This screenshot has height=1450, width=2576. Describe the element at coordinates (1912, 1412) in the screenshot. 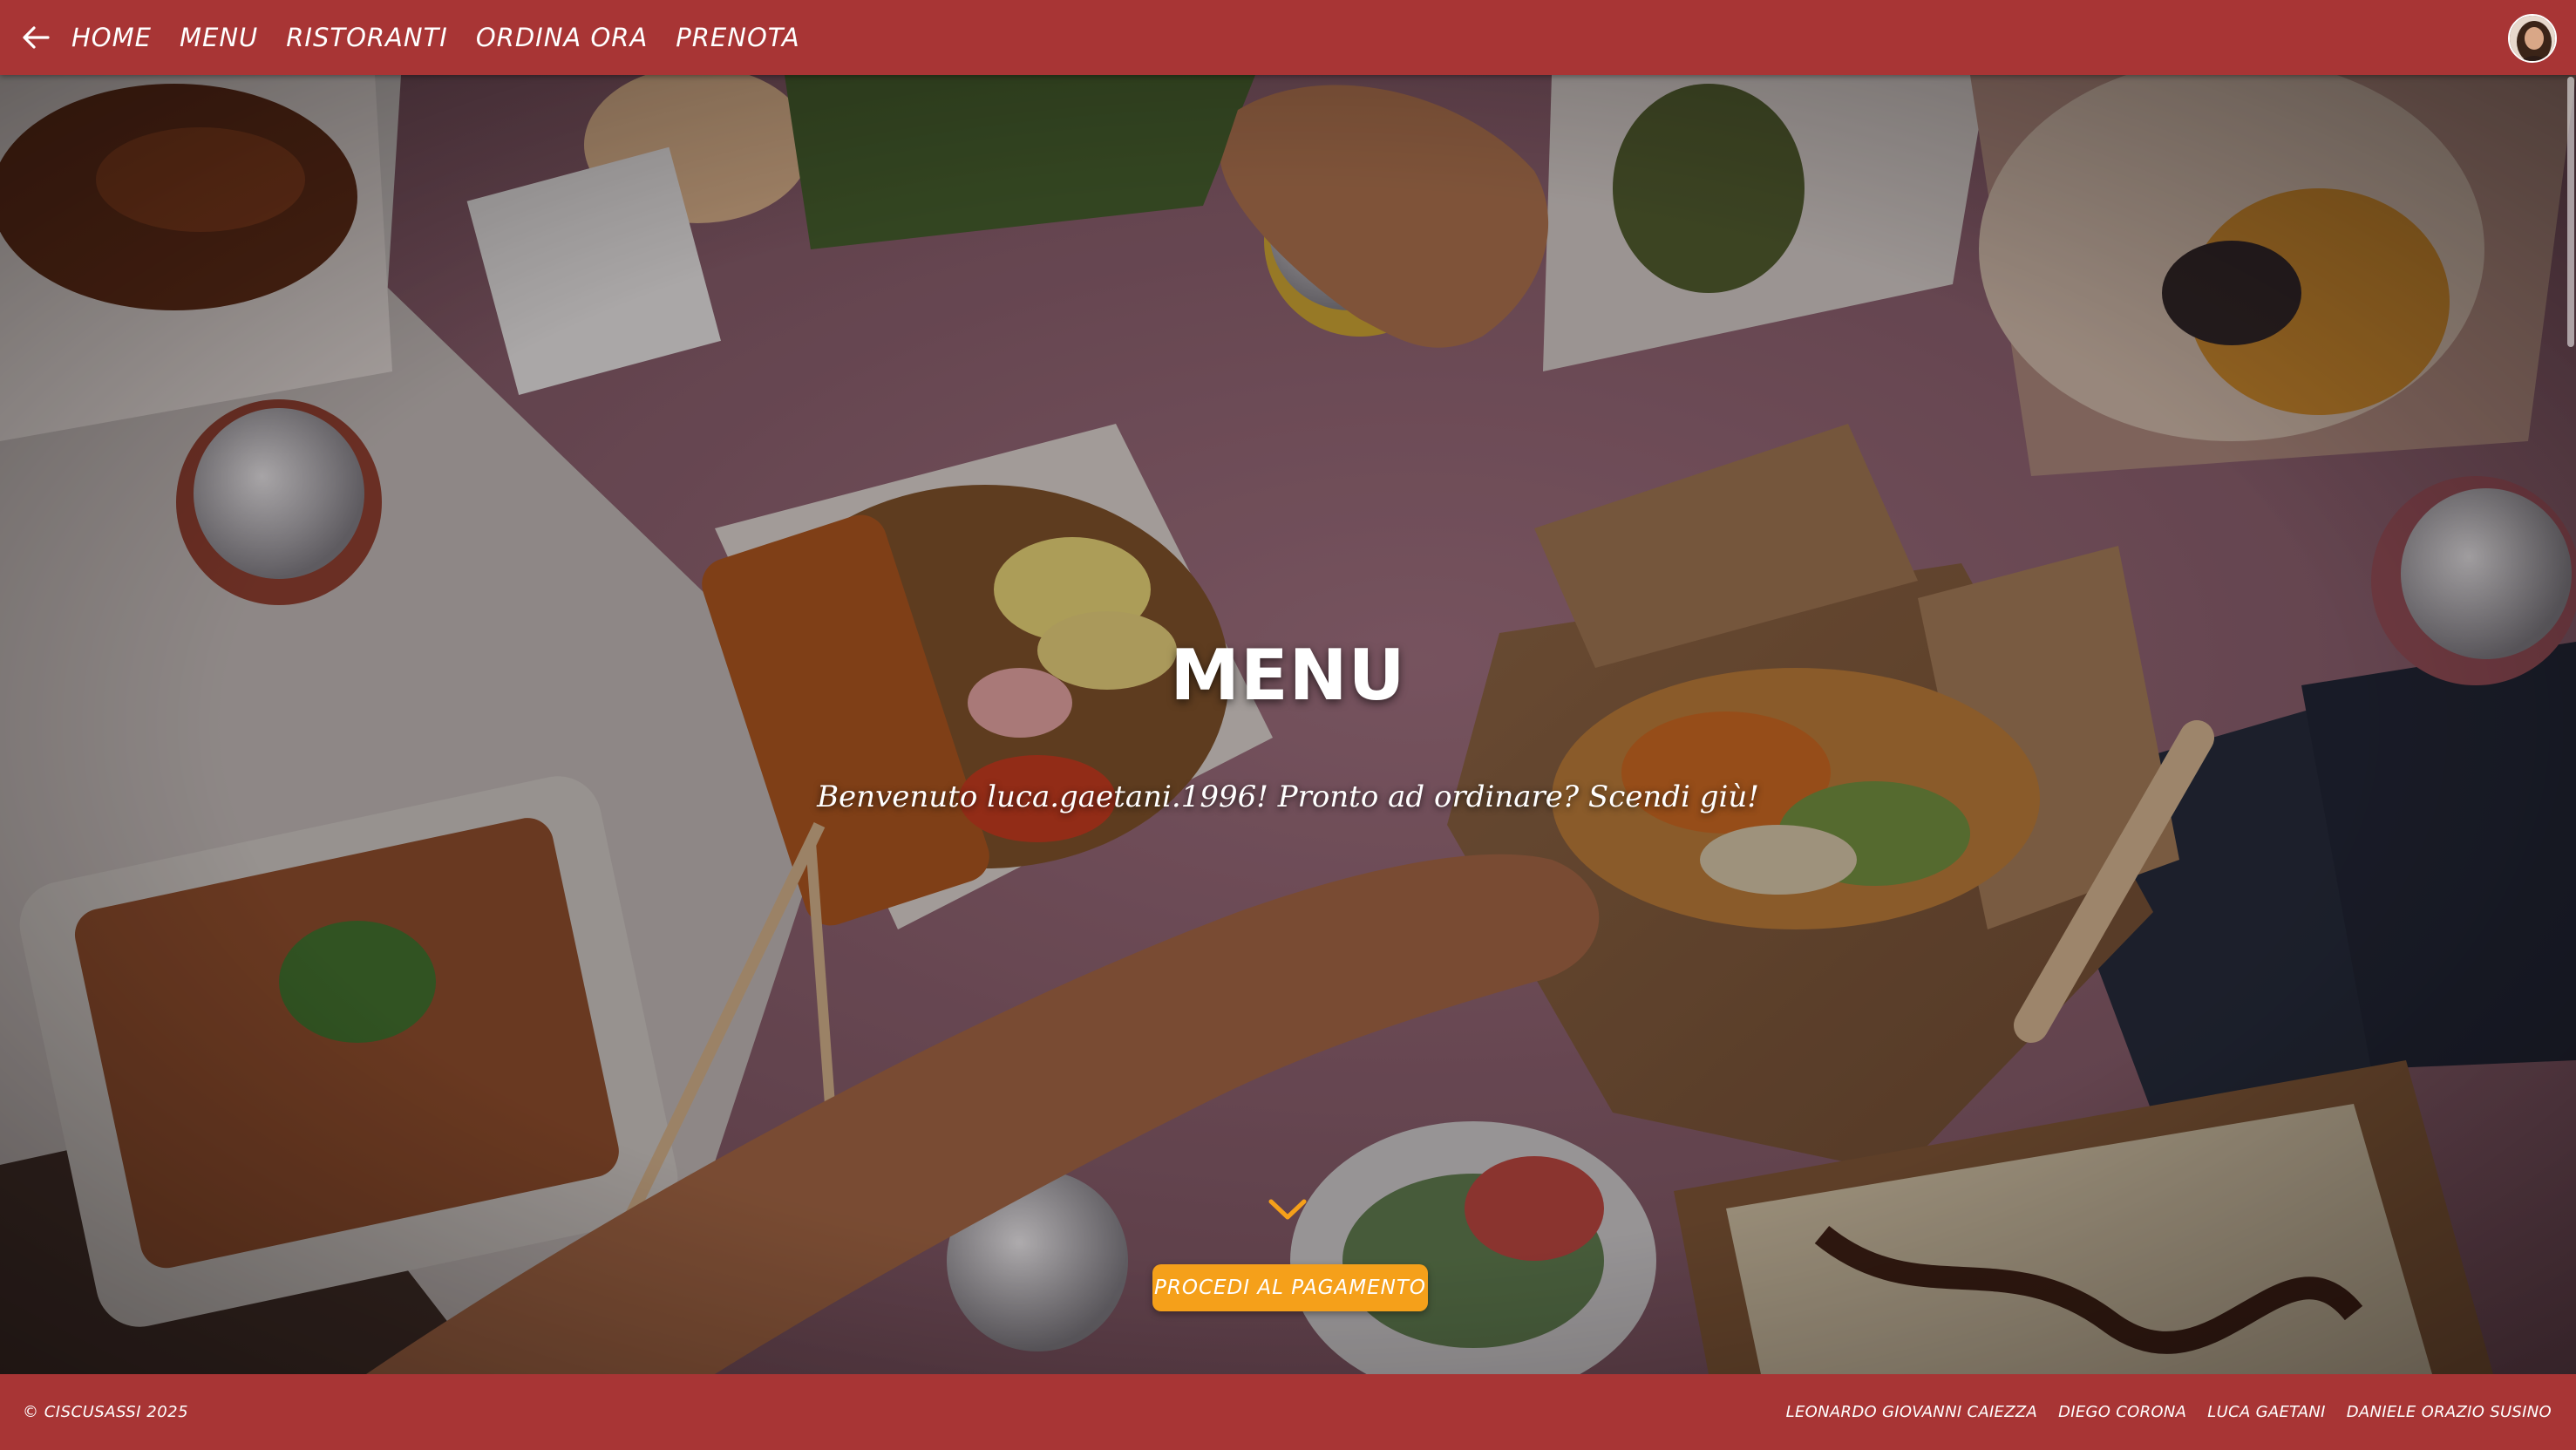

I see `author-link: LEONARDO GIOVANNI CAIEZZA` at that location.